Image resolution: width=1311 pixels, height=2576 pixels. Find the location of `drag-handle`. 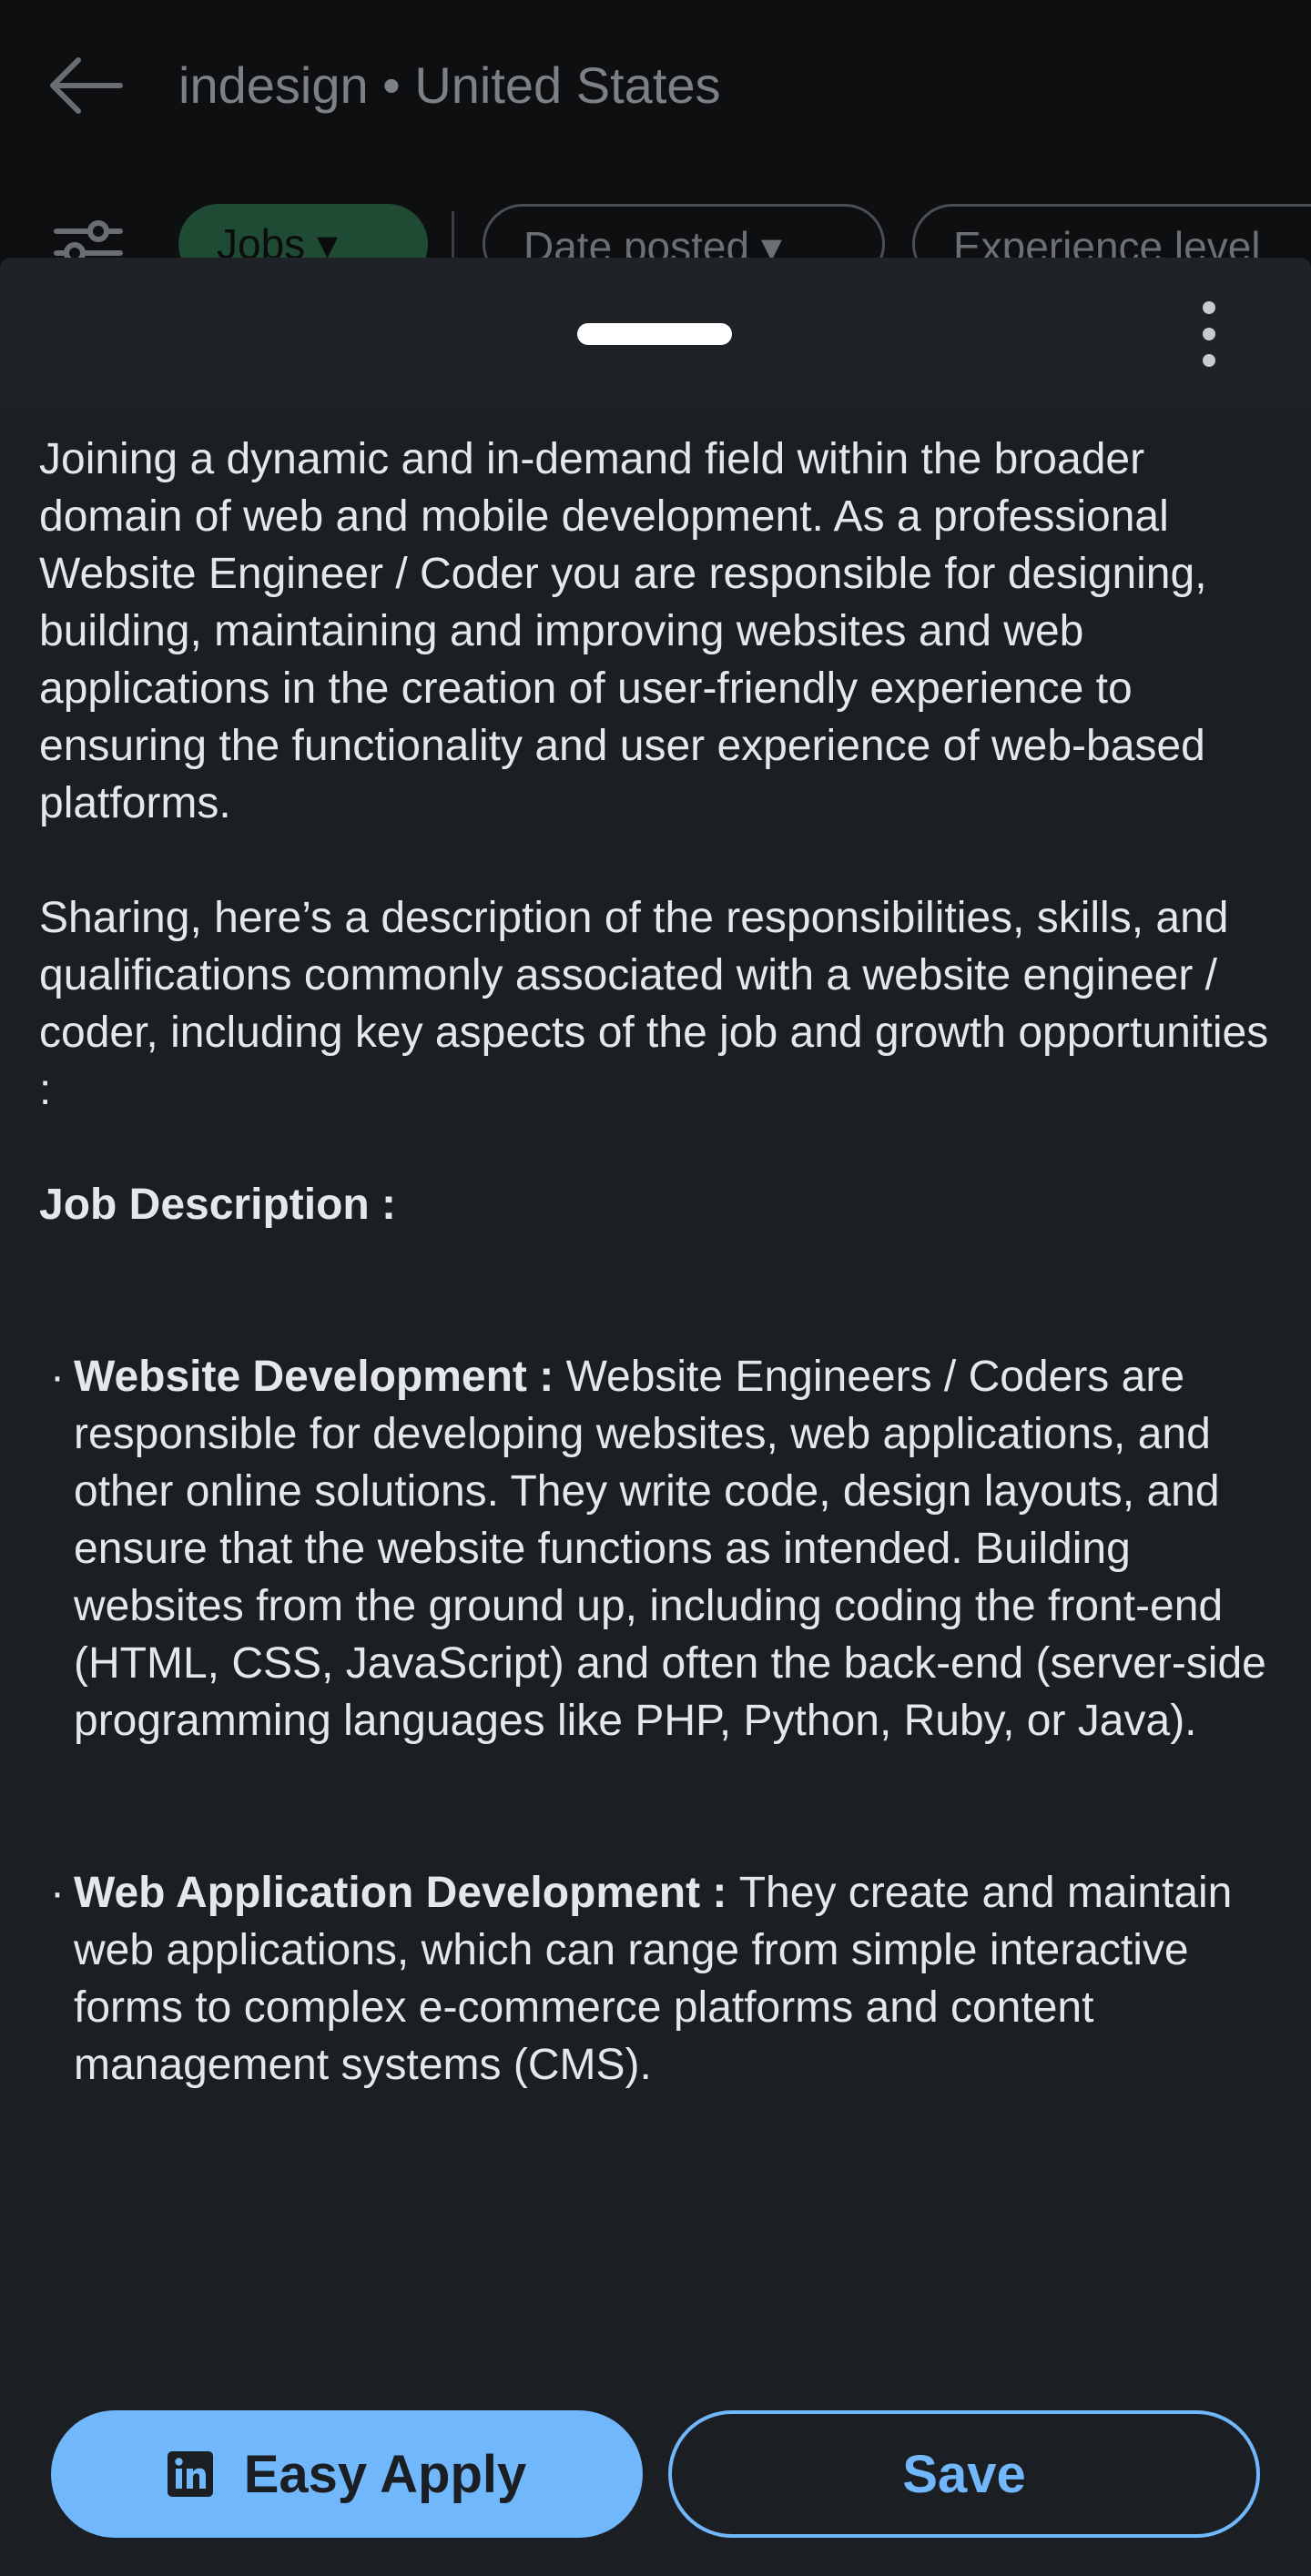

drag-handle is located at coordinates (654, 334).